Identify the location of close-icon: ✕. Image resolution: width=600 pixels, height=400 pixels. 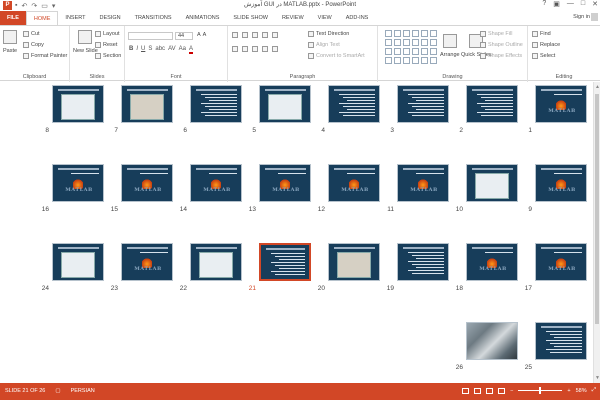
(595, 4).